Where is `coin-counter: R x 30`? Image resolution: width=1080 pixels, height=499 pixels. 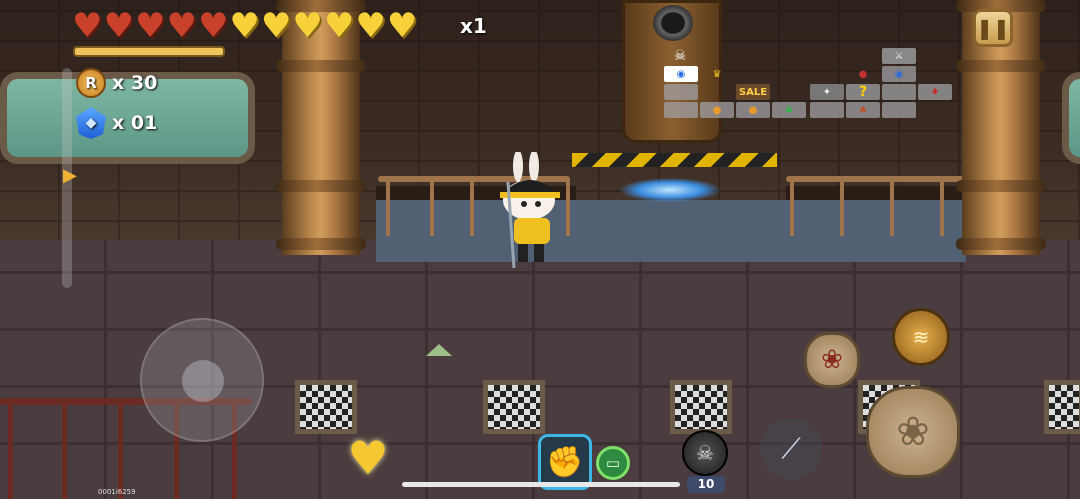 coin-counter: R x 30 is located at coordinates (116, 83).